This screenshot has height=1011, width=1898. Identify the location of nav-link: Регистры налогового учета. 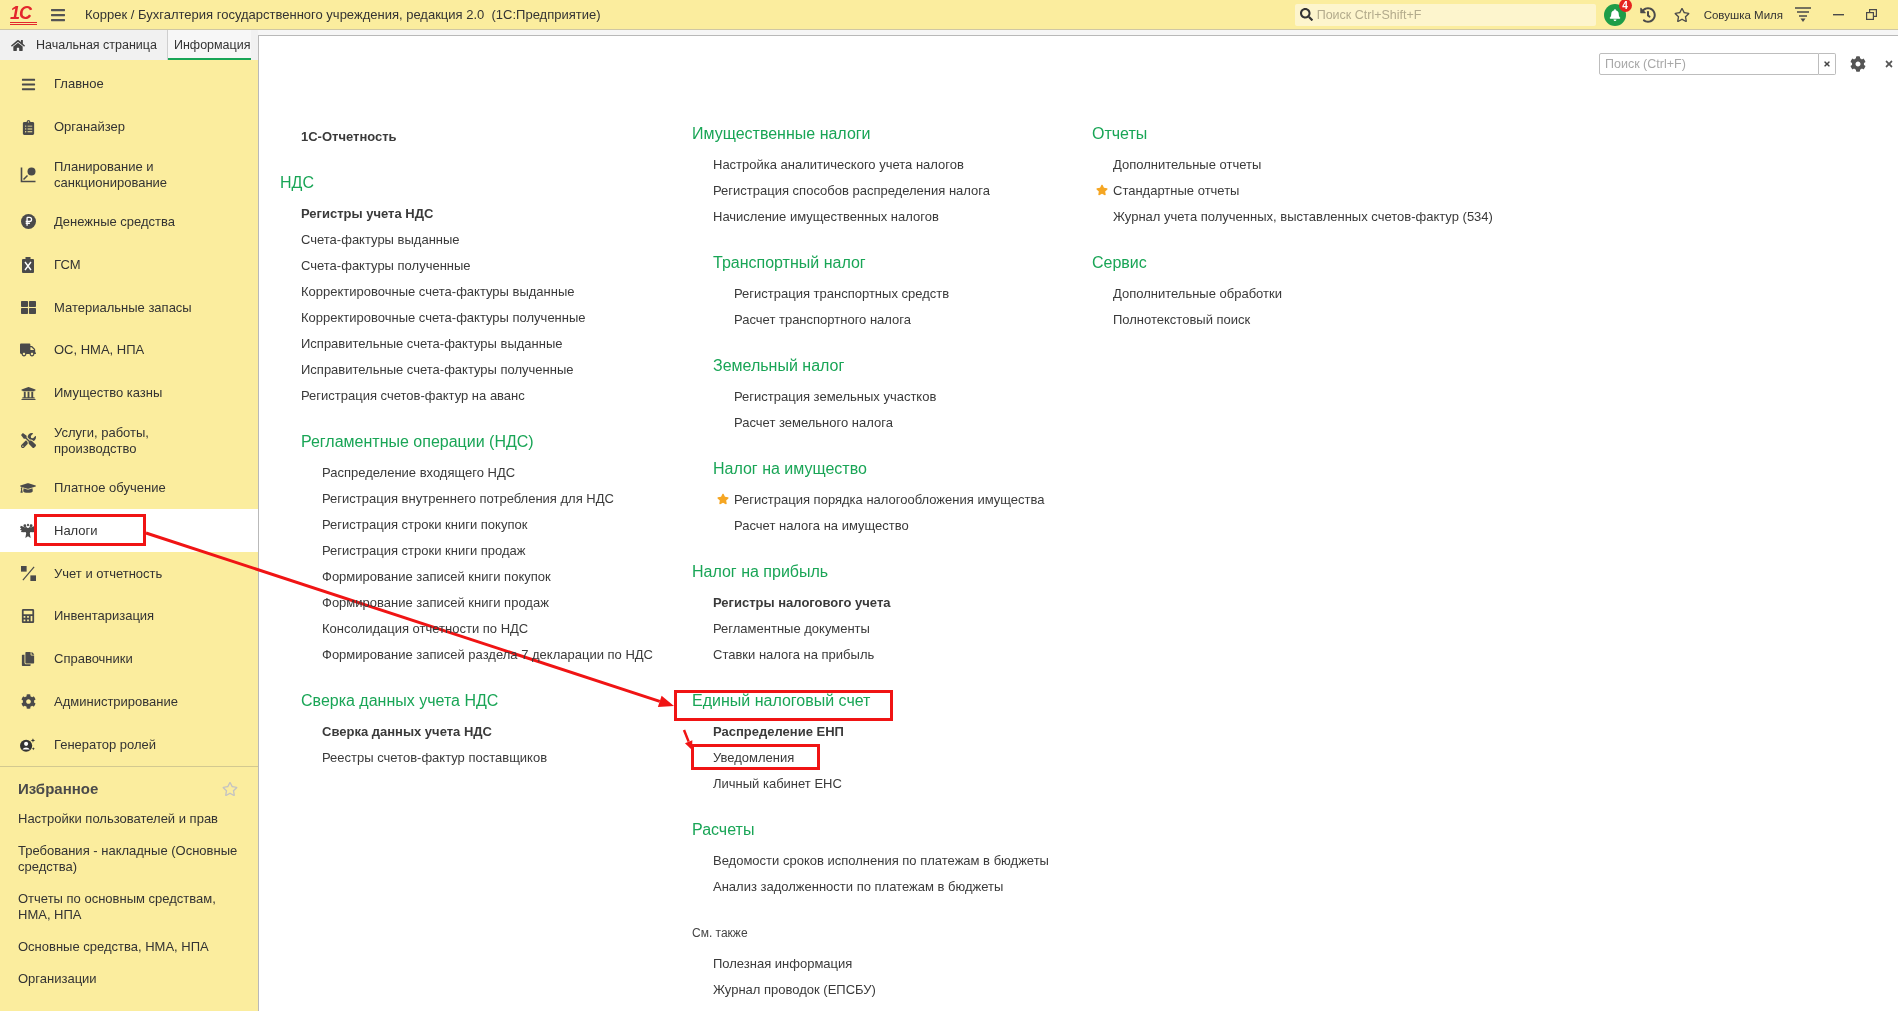
(802, 602).